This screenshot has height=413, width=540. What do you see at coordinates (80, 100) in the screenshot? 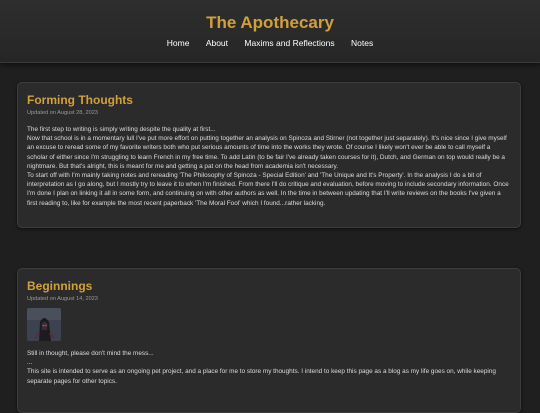
I see `post-title: Forming Thoughts` at bounding box center [80, 100].